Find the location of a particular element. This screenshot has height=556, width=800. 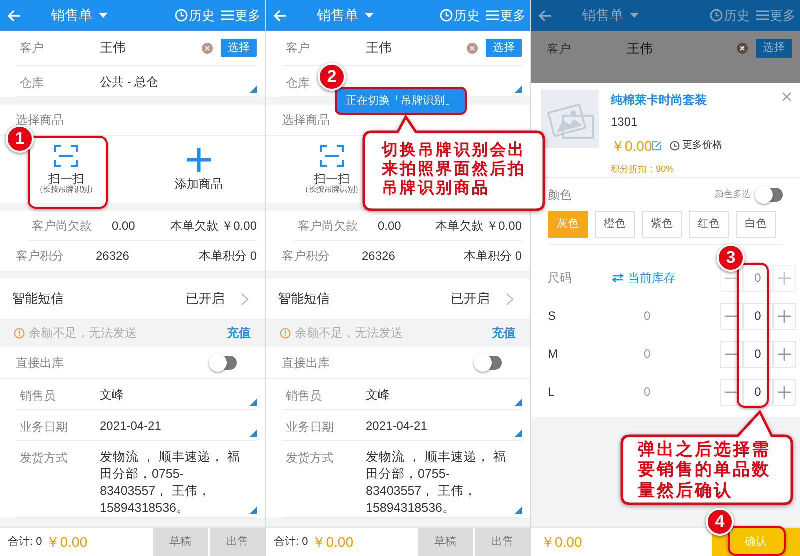

total-amount: ￥0.00 is located at coordinates (333, 542).